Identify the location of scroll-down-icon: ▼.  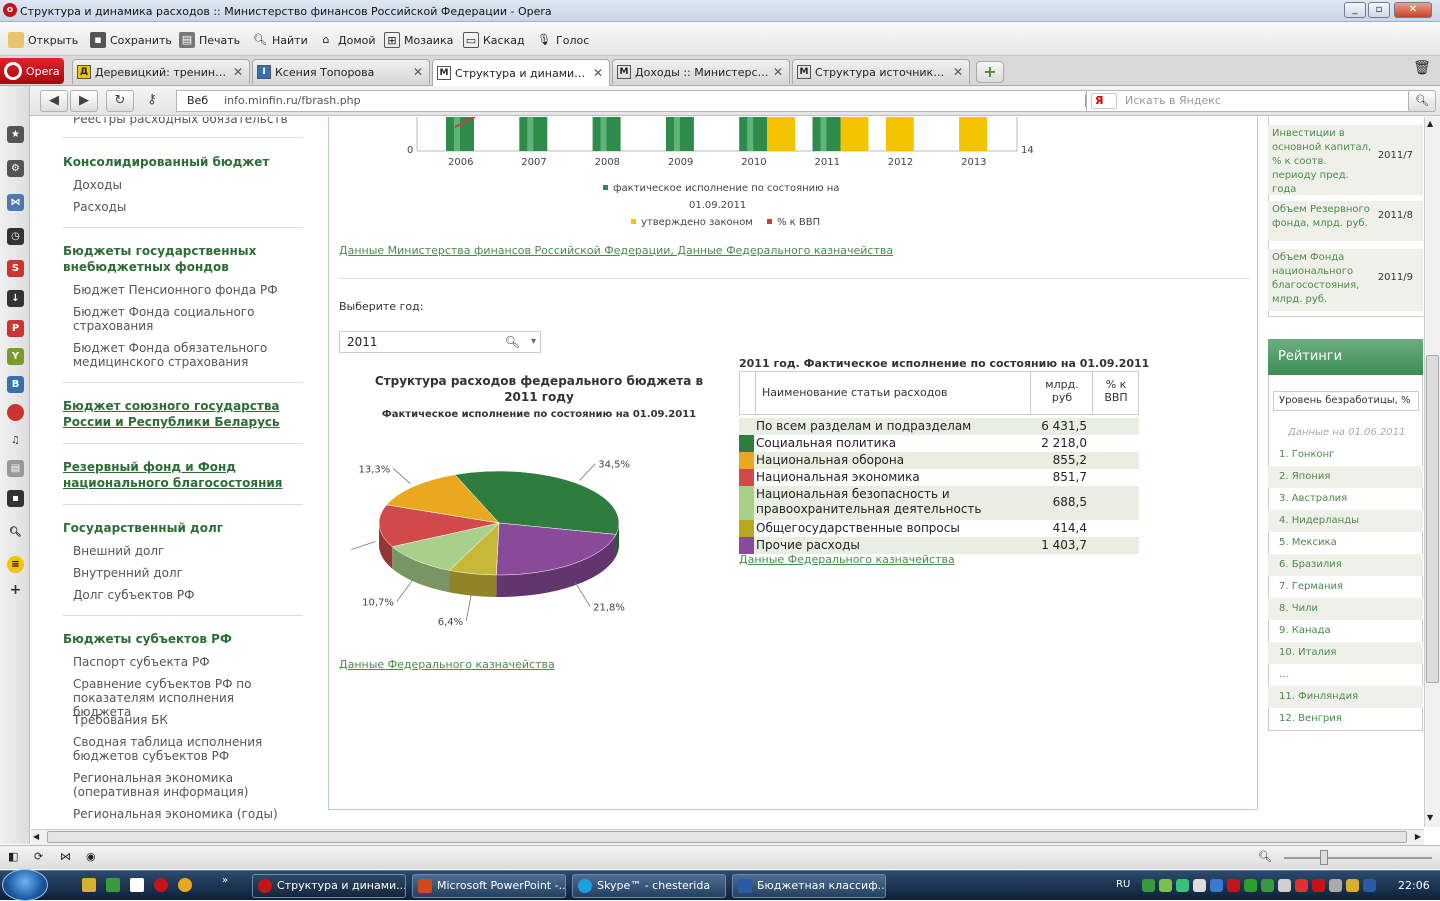
(1430, 817).